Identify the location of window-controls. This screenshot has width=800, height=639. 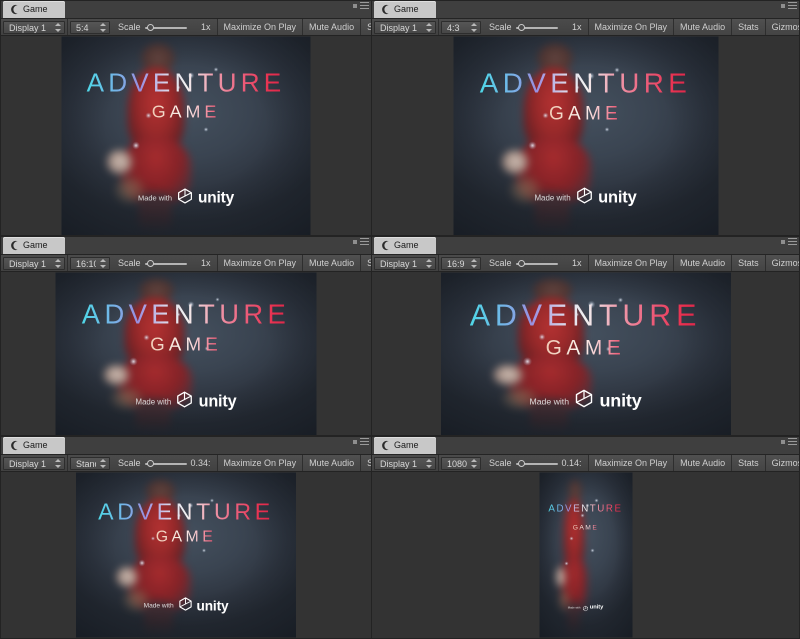
(361, 241).